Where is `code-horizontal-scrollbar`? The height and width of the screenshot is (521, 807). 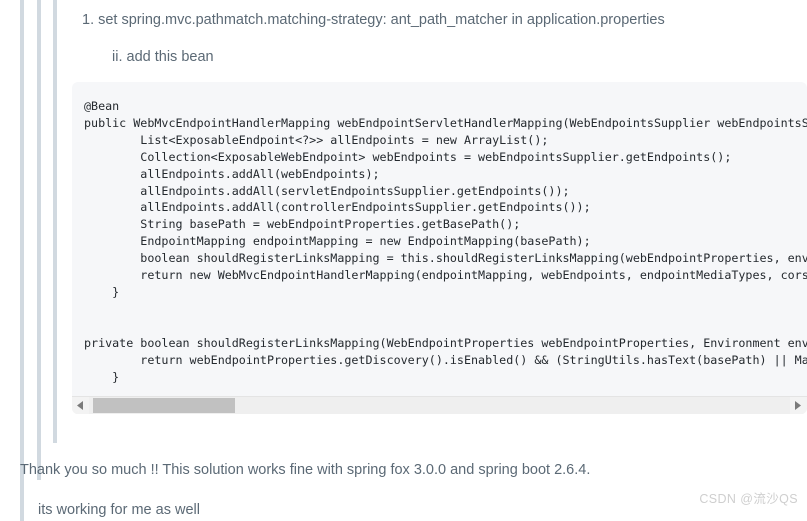
code-horizontal-scrollbar is located at coordinates (439, 405).